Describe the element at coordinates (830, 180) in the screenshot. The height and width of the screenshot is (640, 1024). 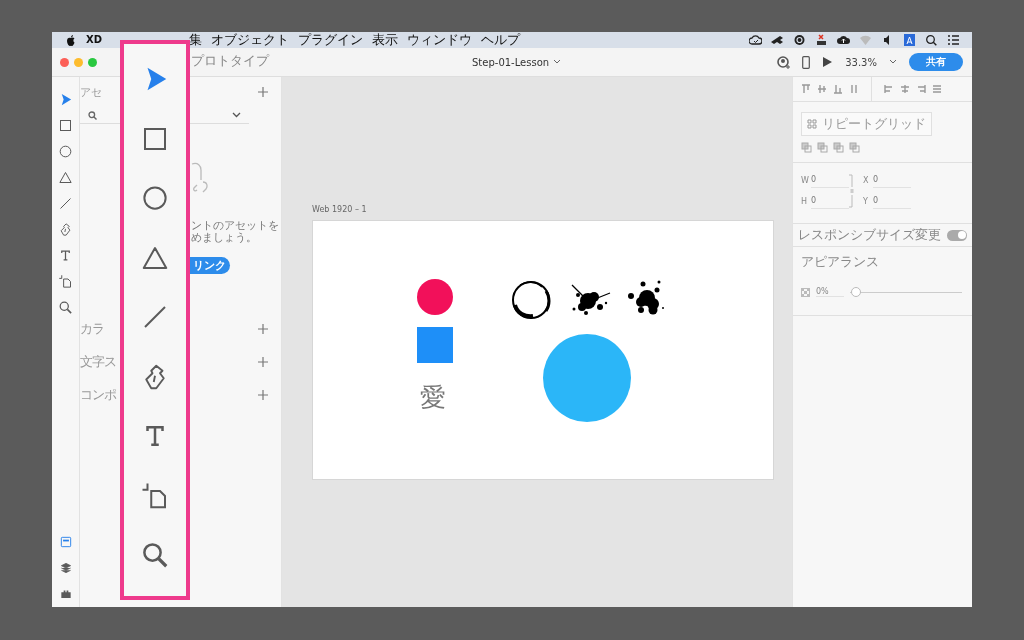
I see `width-field: 0` at that location.